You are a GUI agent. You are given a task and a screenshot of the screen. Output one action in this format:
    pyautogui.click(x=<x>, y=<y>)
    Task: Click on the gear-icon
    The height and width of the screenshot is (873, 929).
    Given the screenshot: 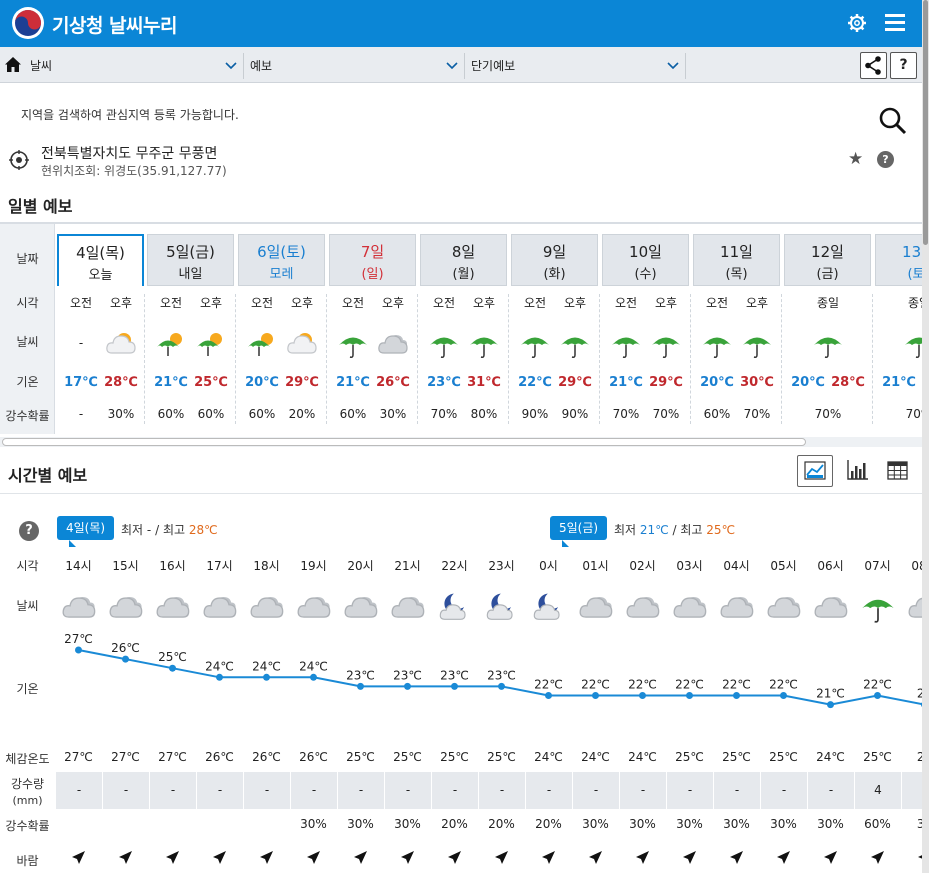 What is the action you would take?
    pyautogui.click(x=857, y=23)
    